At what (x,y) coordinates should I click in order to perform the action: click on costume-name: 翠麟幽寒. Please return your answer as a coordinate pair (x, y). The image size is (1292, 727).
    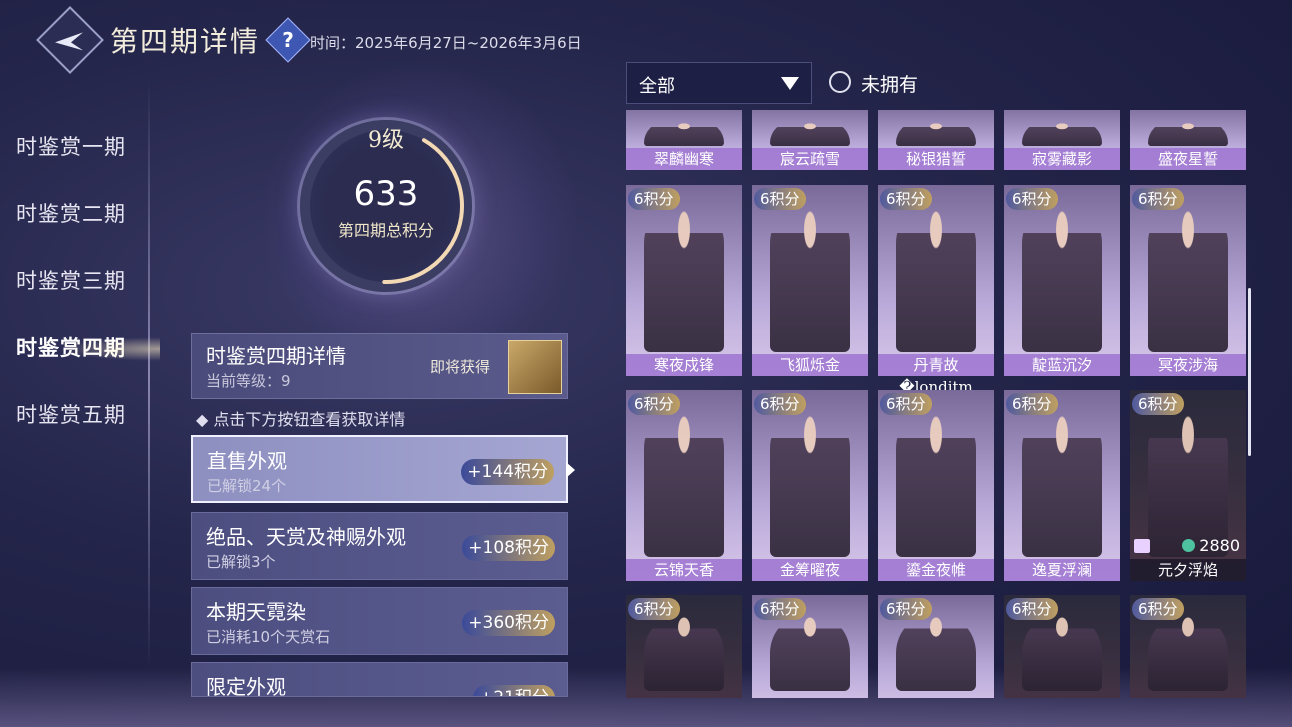
    Looking at the image, I should click on (684, 159).